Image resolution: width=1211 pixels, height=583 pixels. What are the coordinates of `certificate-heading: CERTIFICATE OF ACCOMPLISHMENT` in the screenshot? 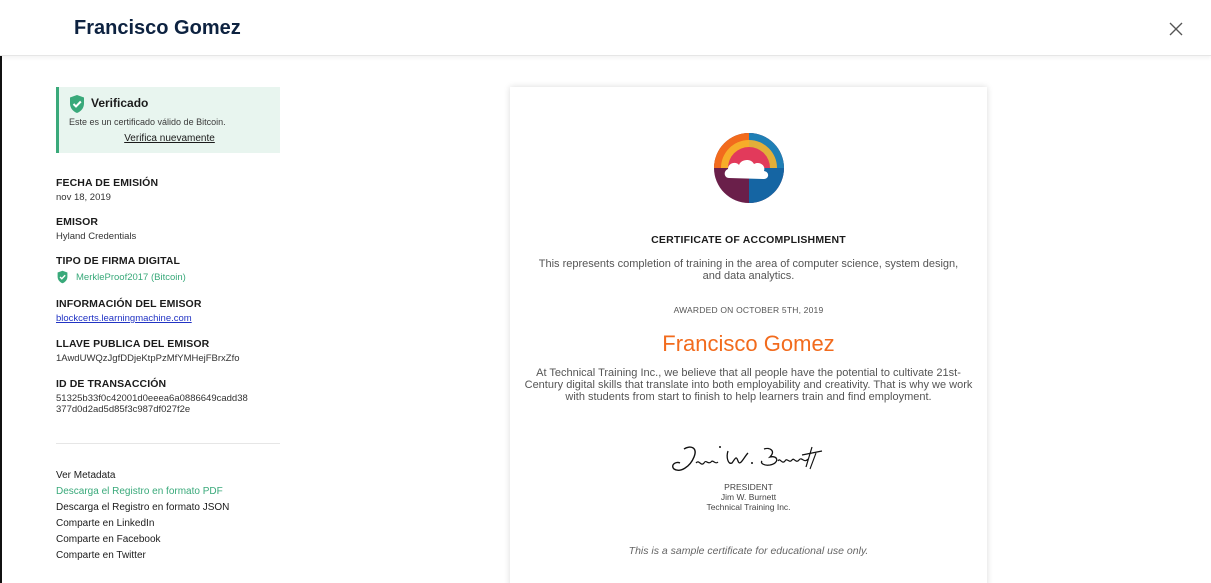 It's located at (748, 240).